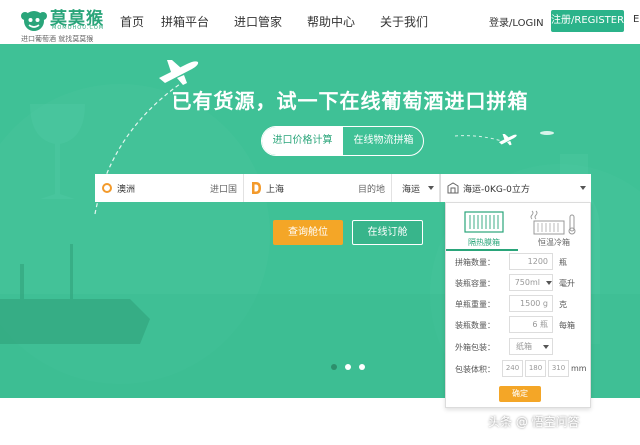 Image resolution: width=640 pixels, height=445 pixels. What do you see at coordinates (531, 324) in the screenshot?
I see `bottles-per-box-input: 6 瓶` at bounding box center [531, 324].